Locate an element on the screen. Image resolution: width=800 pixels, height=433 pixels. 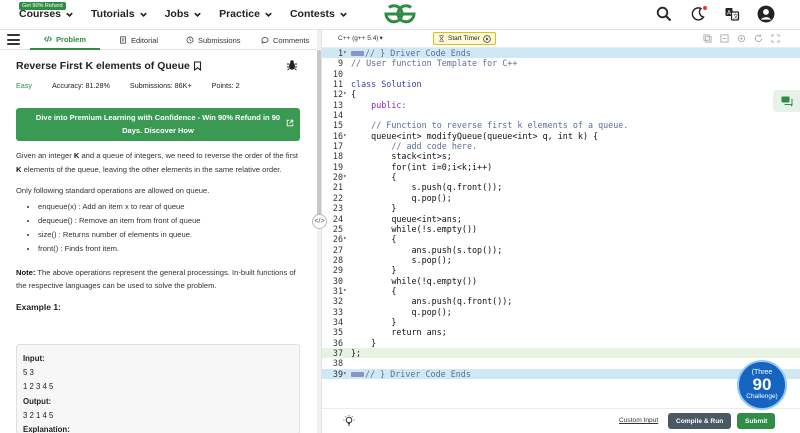
code-line: 35 return ans; is located at coordinates (561, 332).